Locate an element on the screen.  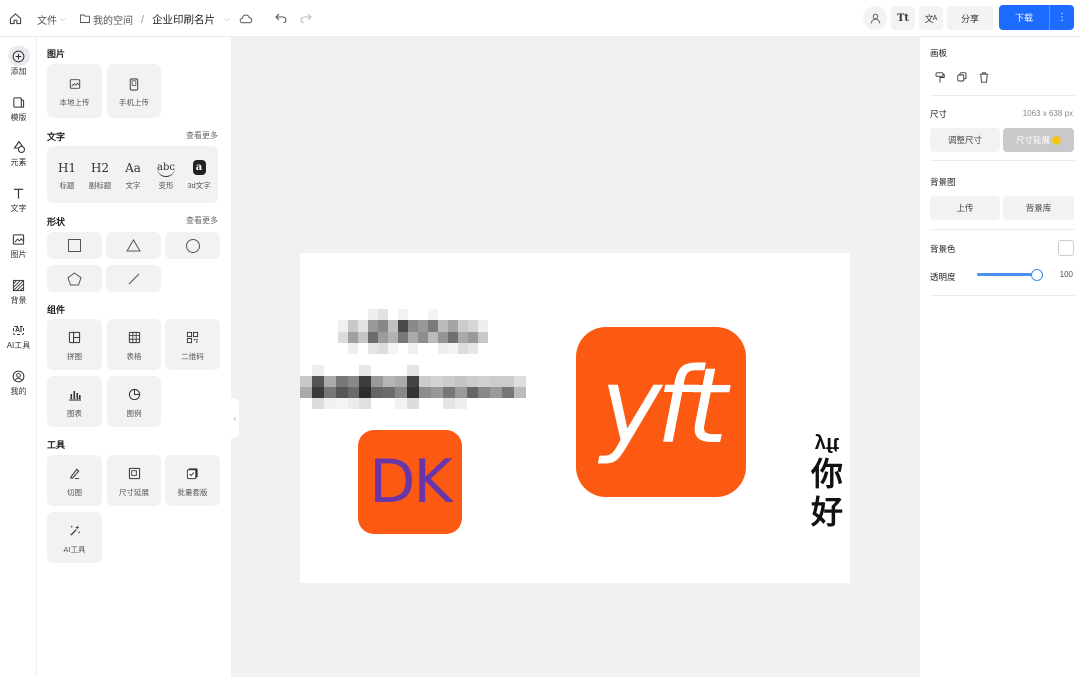
file-menu: 文件 ⌵ is located at coordinates (51, 20).